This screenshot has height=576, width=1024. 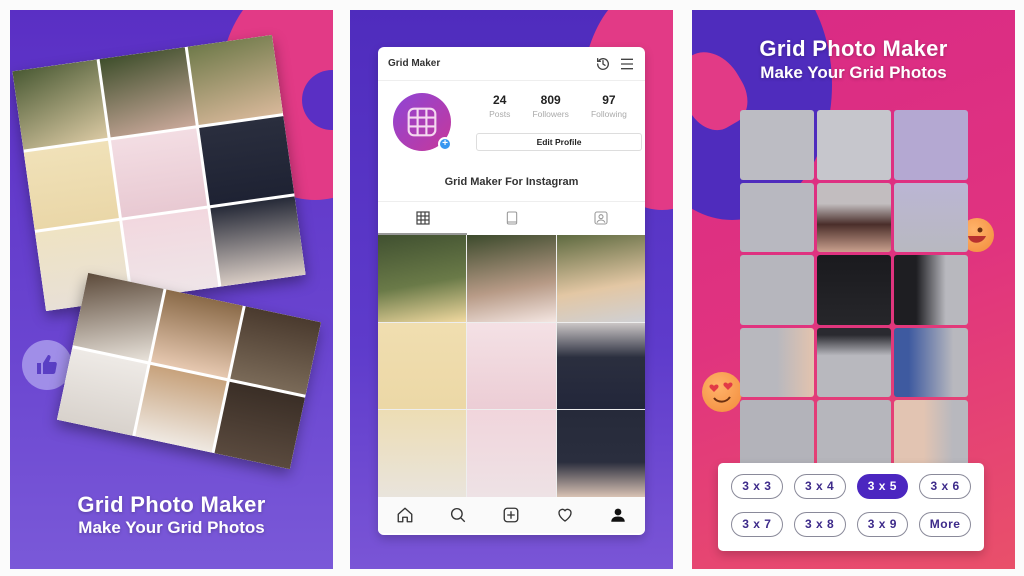 What do you see at coordinates (550, 100) in the screenshot?
I see `stat-value: 809` at bounding box center [550, 100].